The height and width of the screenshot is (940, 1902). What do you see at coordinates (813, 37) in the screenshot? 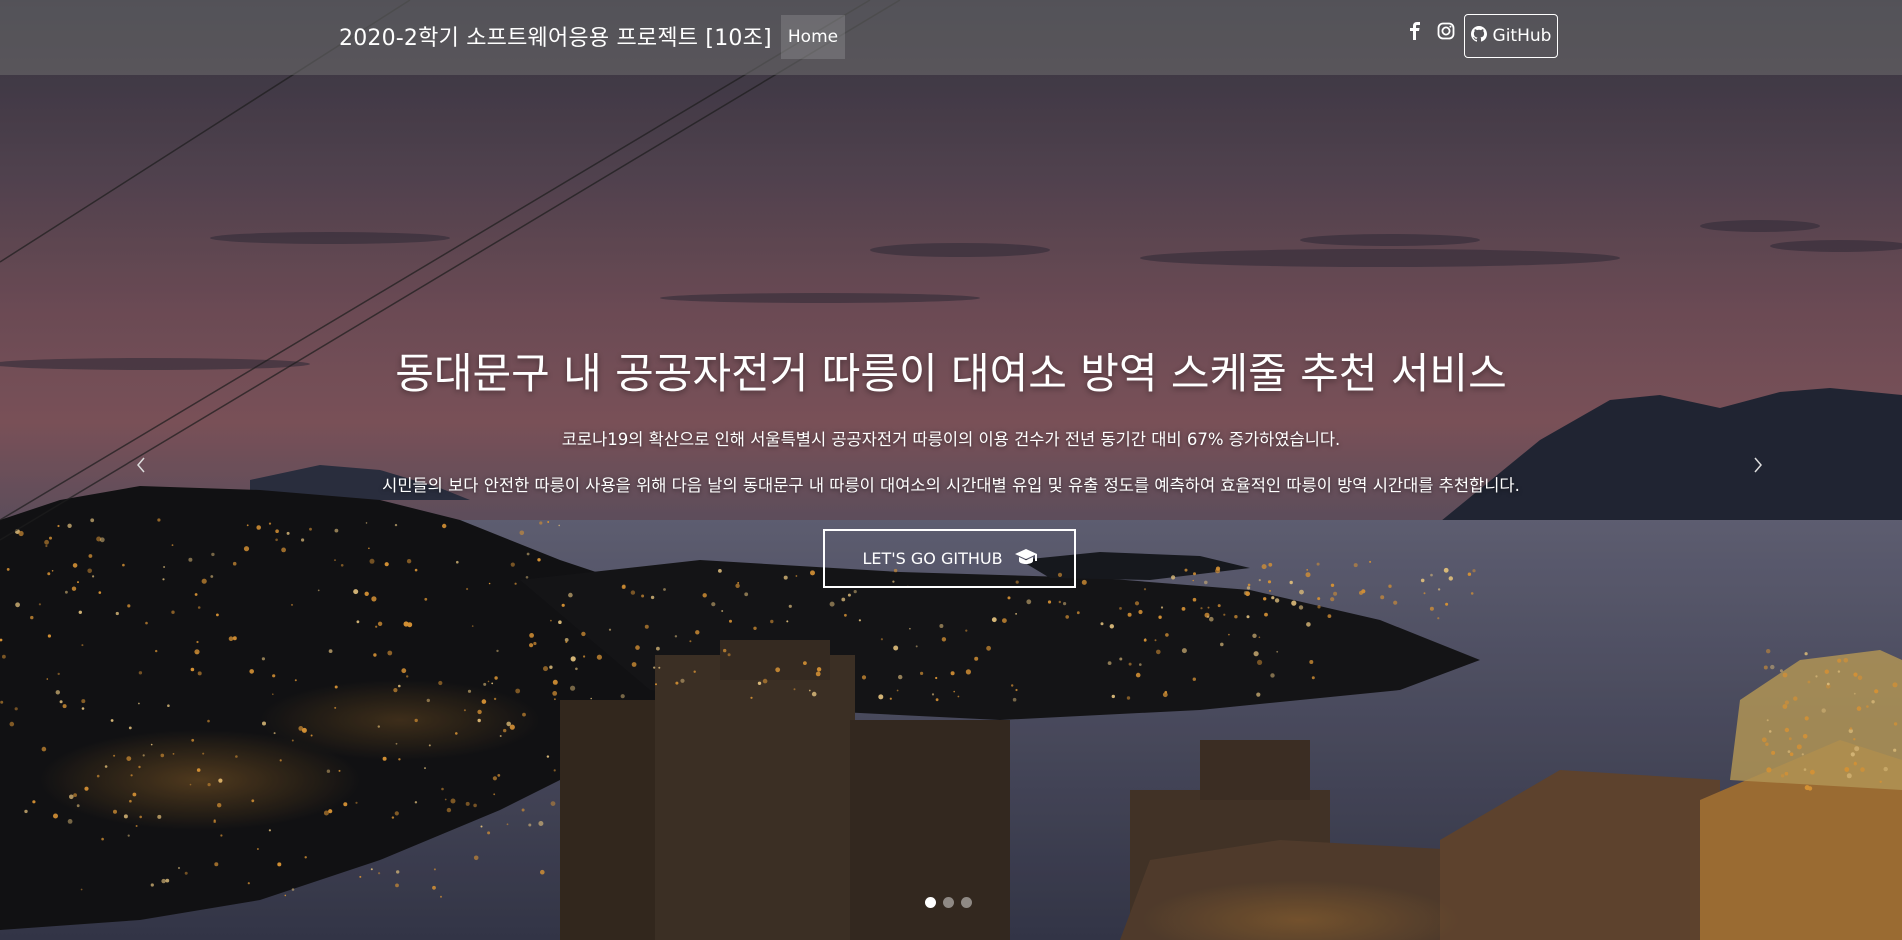
I see `nav-home-link: Home` at bounding box center [813, 37].